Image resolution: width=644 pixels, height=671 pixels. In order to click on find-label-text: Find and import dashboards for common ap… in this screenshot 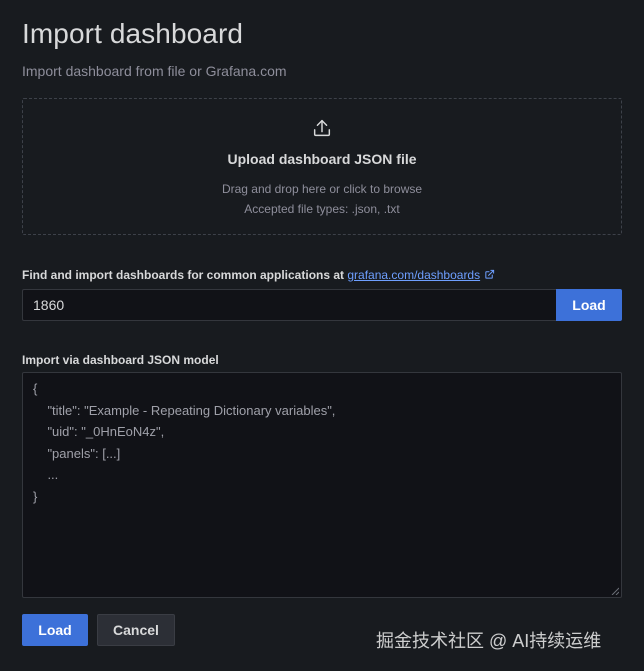, I will do `click(185, 275)`.